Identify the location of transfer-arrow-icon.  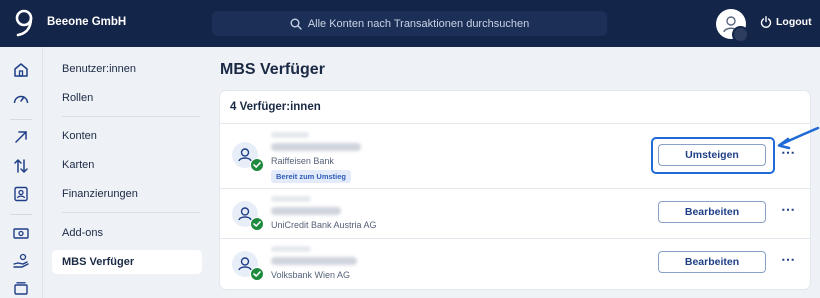
(21, 137).